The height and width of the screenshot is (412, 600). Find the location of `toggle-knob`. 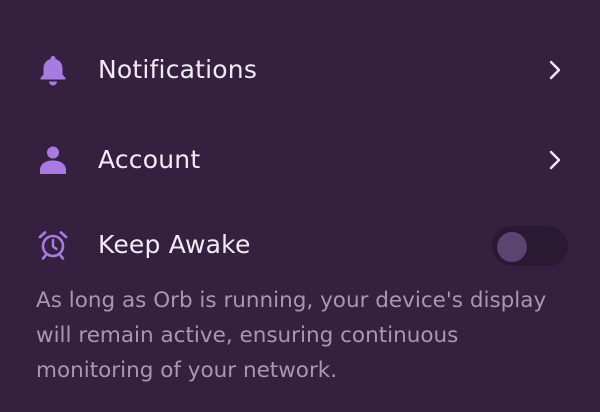

toggle-knob is located at coordinates (512, 247).